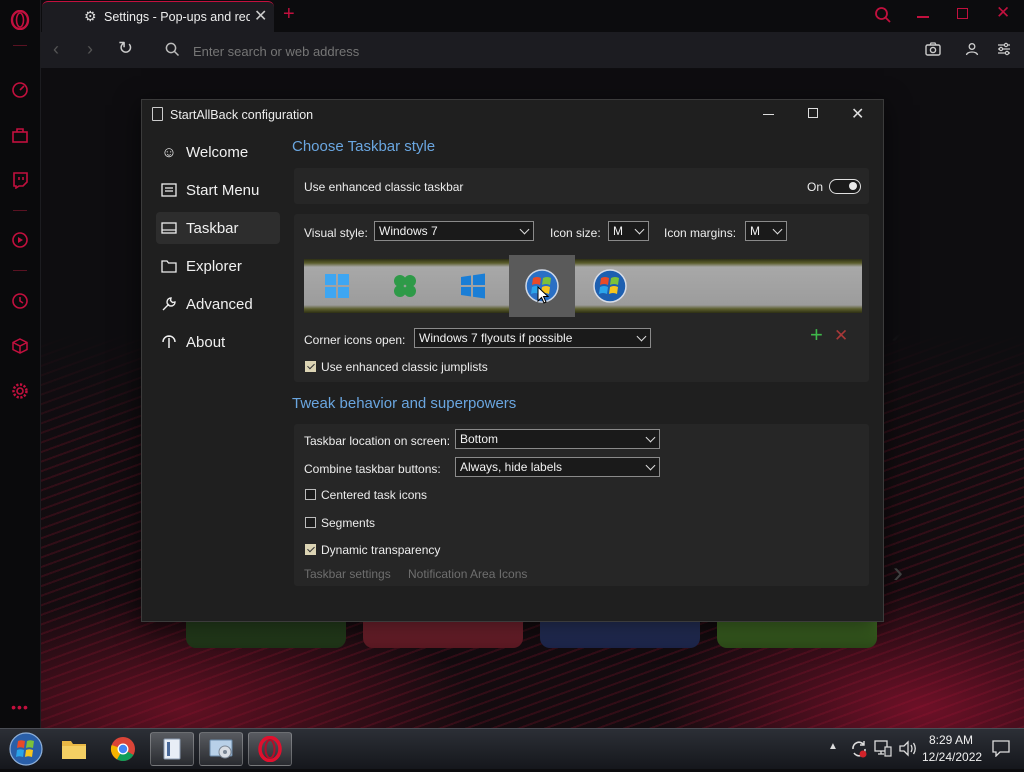  Describe the element at coordinates (260, 16) in the screenshot. I see `close-tab-icon: ✕` at that location.